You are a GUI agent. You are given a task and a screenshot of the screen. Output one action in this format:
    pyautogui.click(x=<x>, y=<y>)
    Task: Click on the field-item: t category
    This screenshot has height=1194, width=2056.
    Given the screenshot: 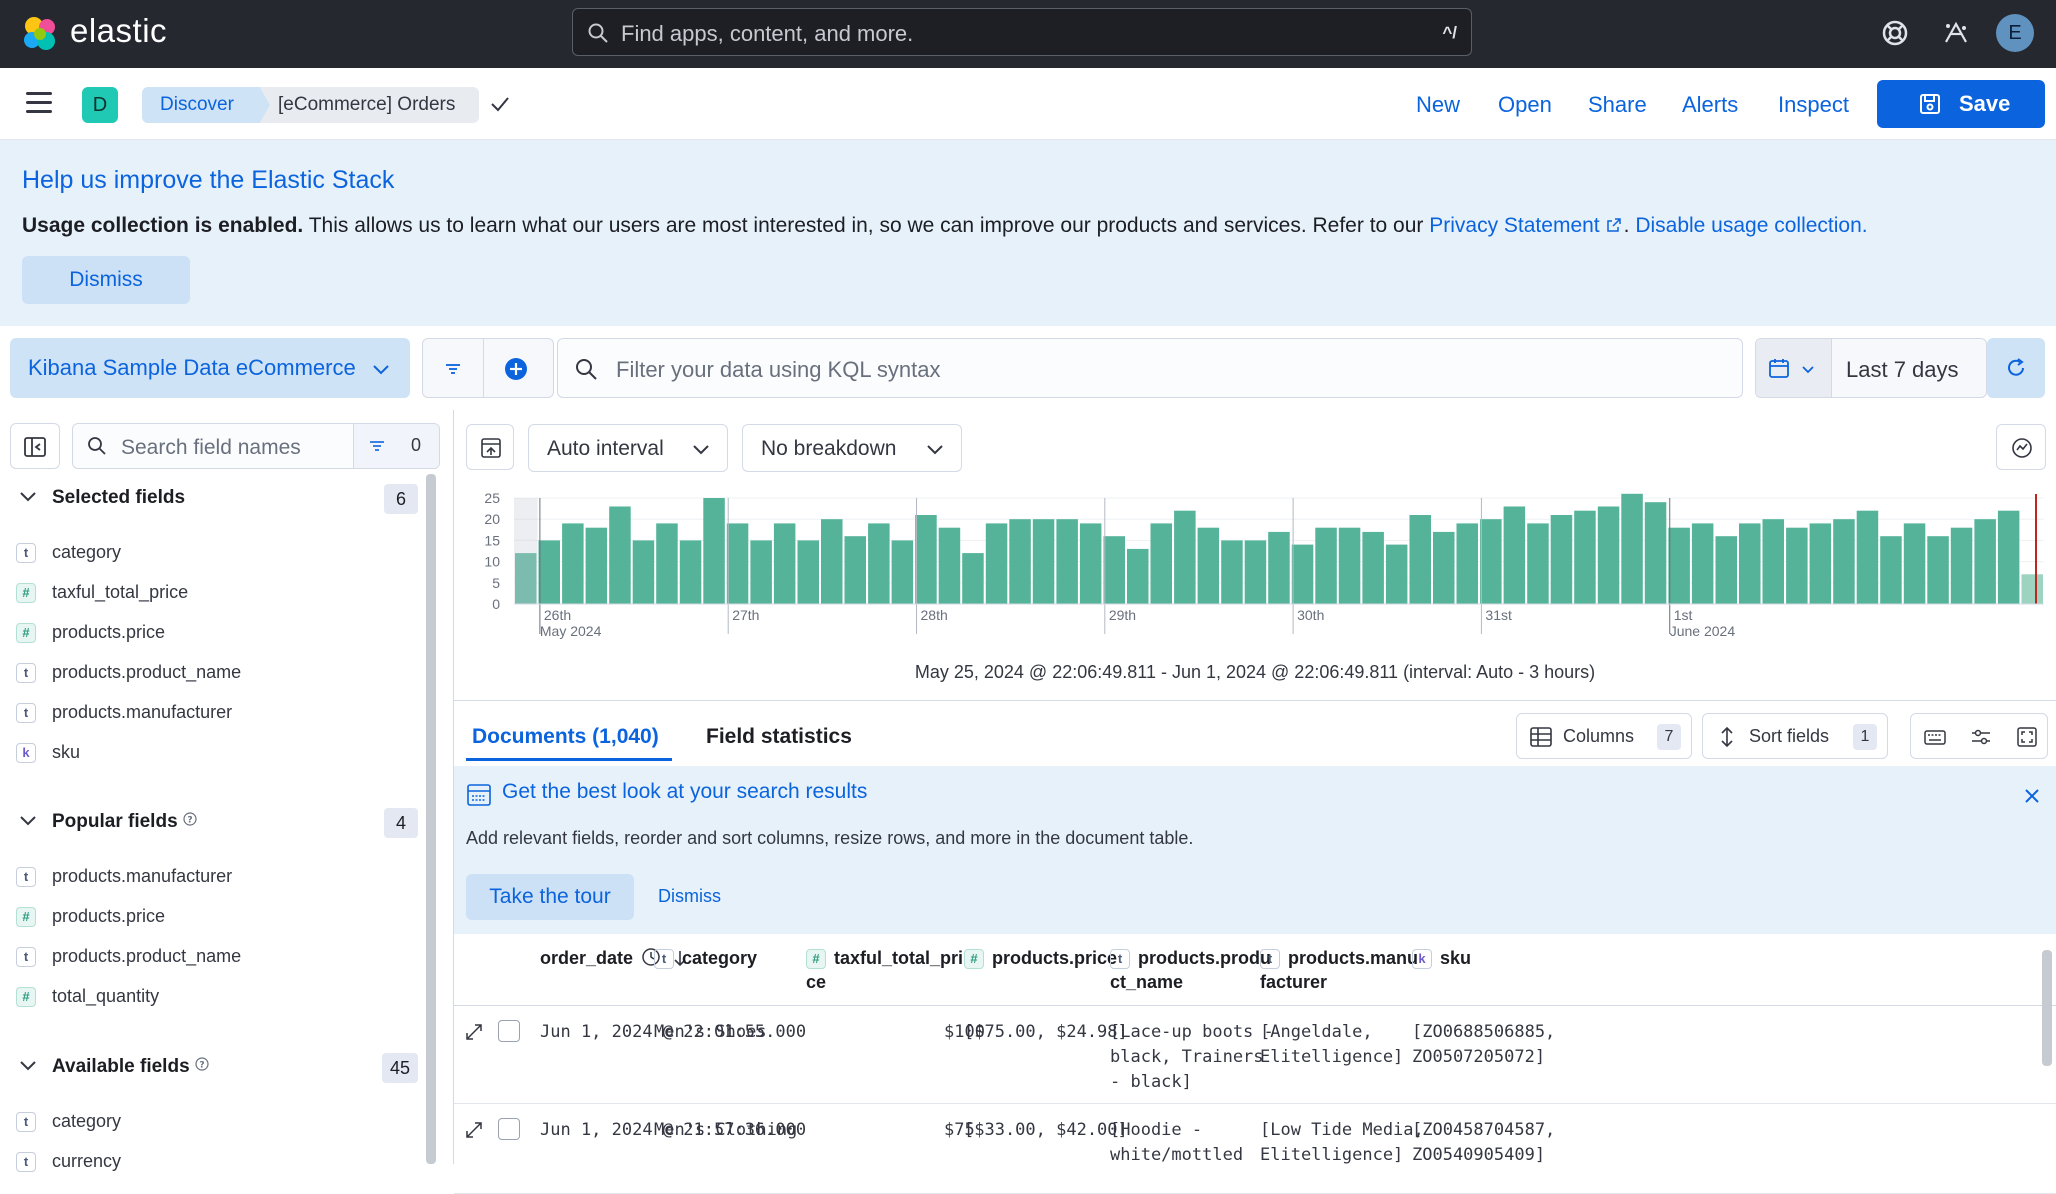 What is the action you would take?
    pyautogui.click(x=214, y=1122)
    